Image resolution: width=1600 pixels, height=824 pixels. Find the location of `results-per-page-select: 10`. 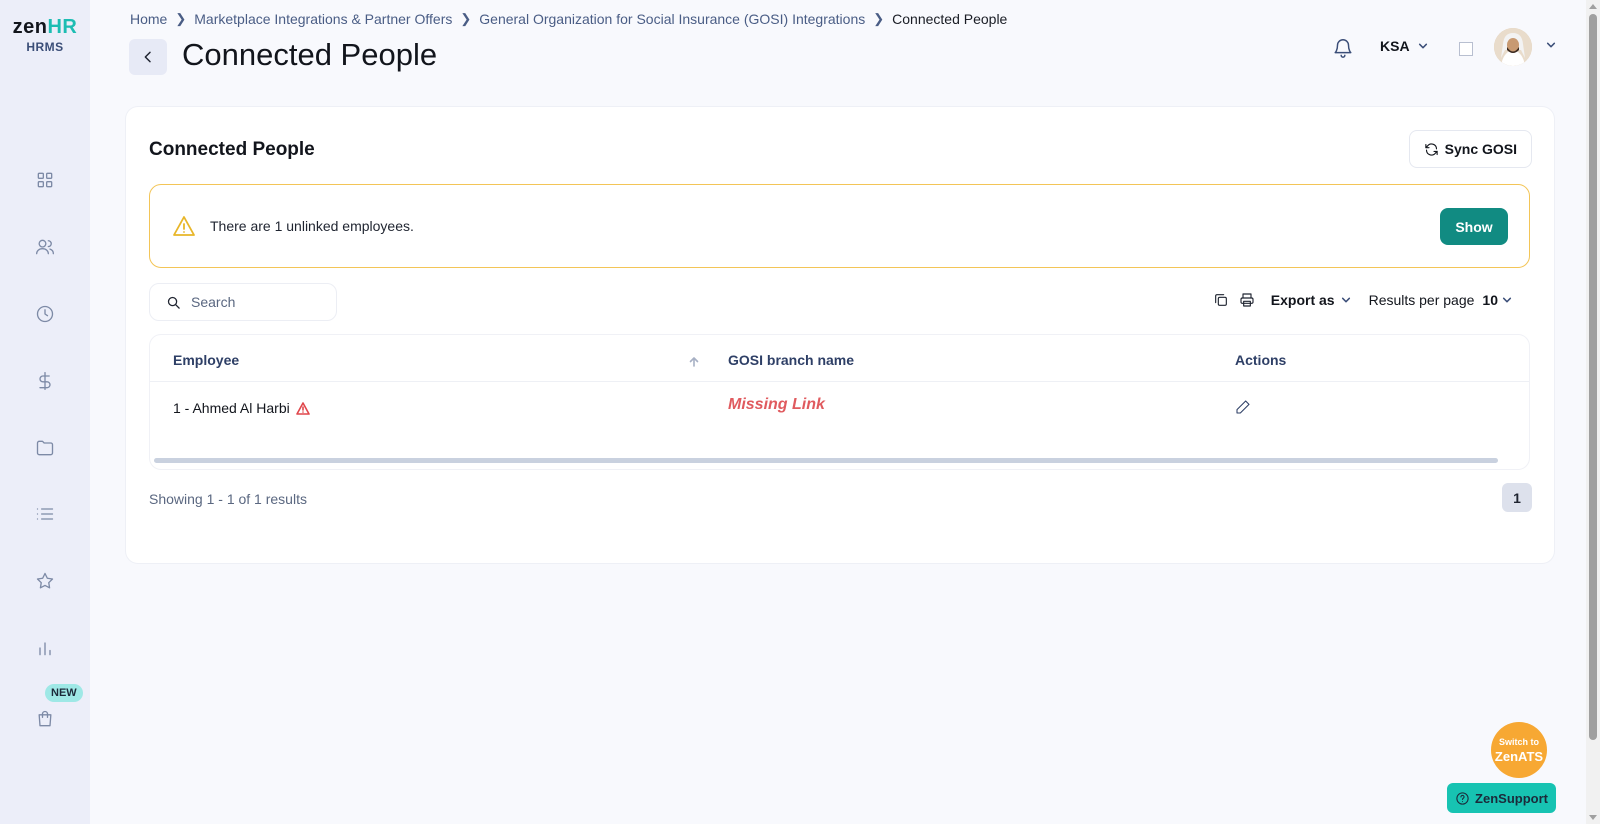

results-per-page-select: 10 is located at coordinates (1497, 300).